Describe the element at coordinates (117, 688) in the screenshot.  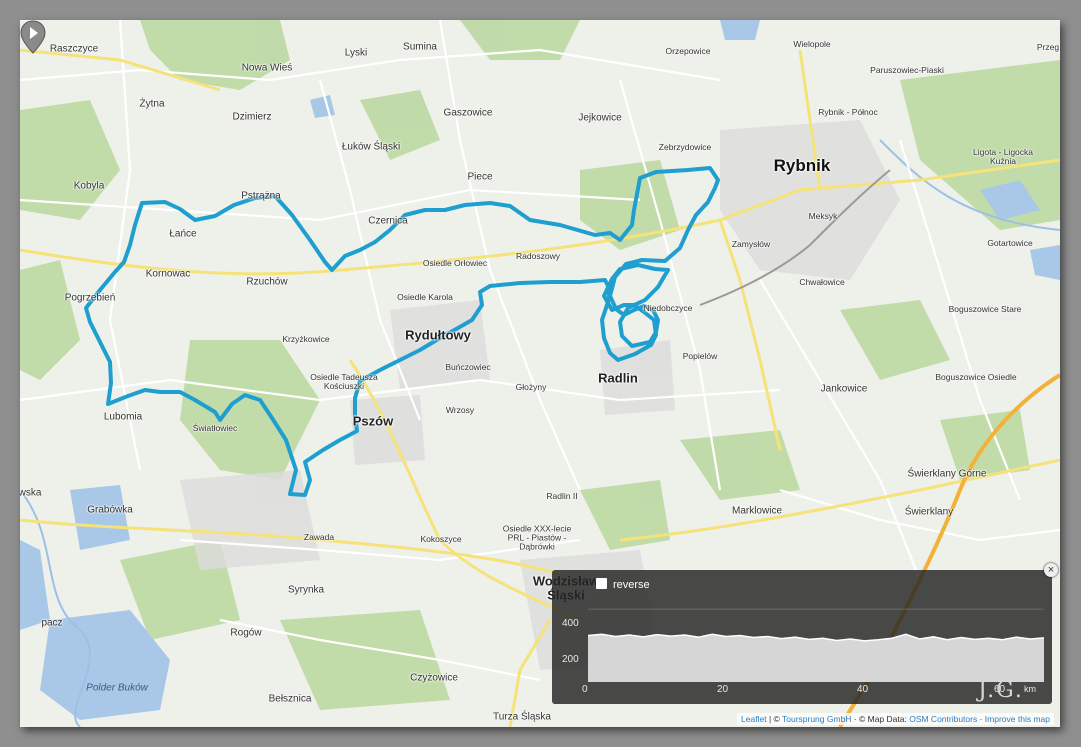
I see `place-label: Polder Buków` at that location.